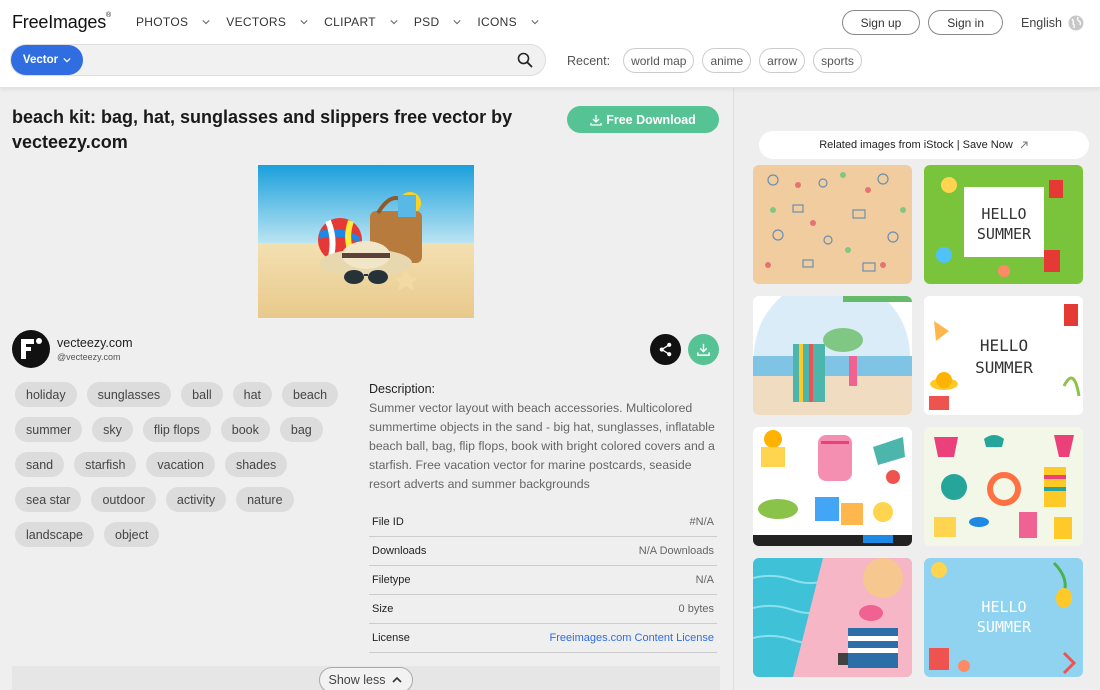  I want to click on tag: starfish, so click(105, 464).